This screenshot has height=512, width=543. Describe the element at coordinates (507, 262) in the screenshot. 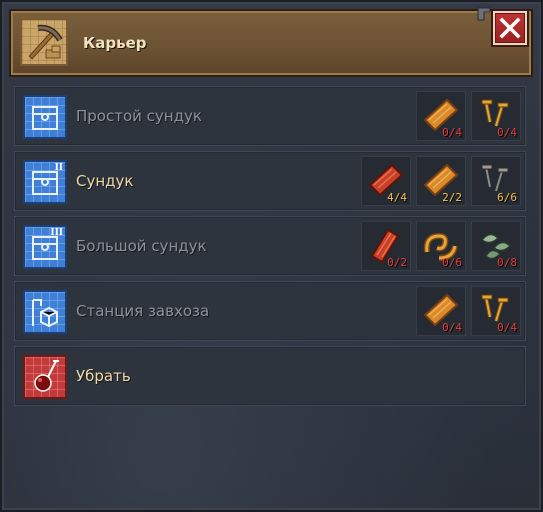

I see `cost-count: 0/8` at that location.